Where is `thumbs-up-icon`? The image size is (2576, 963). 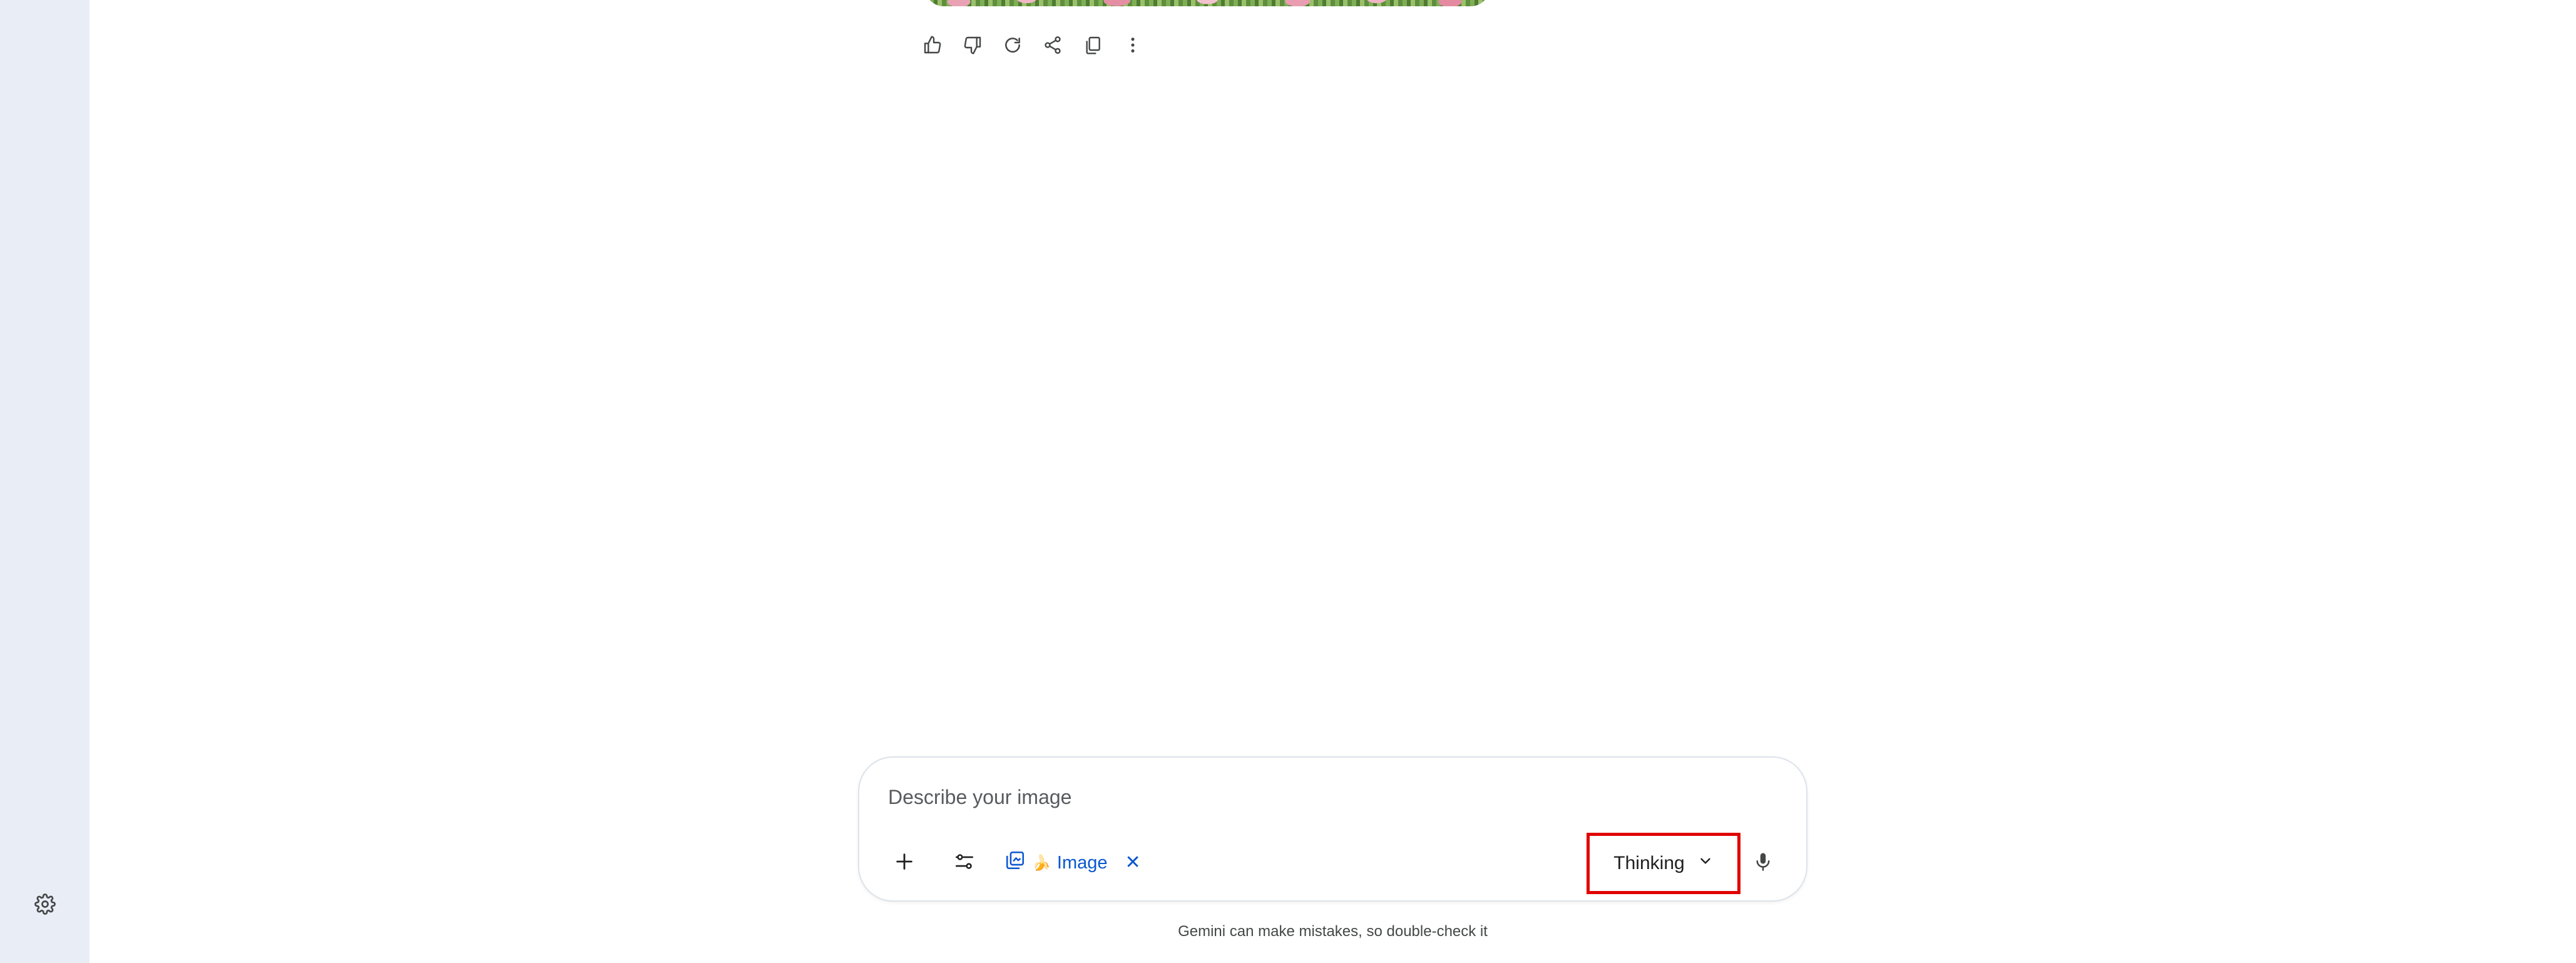
thumbs-up-icon is located at coordinates (933, 46).